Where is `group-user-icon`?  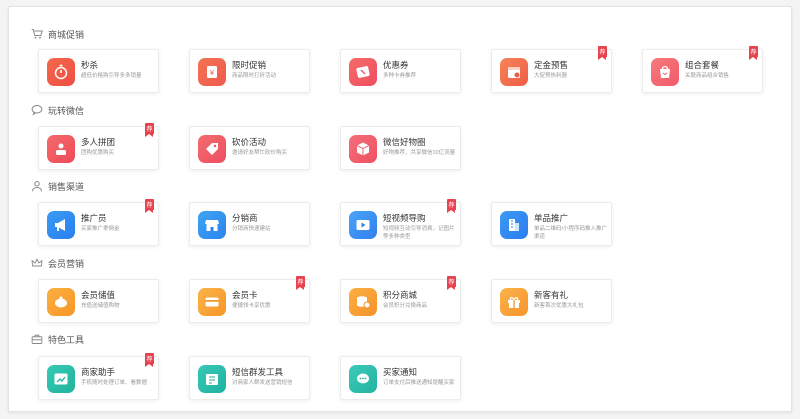
group-user-icon is located at coordinates (61, 149).